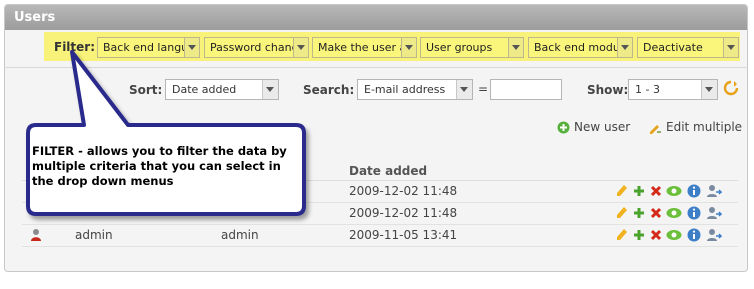 This screenshot has height=289, width=754. Describe the element at coordinates (94, 235) in the screenshot. I see `name-cell: admin` at that location.